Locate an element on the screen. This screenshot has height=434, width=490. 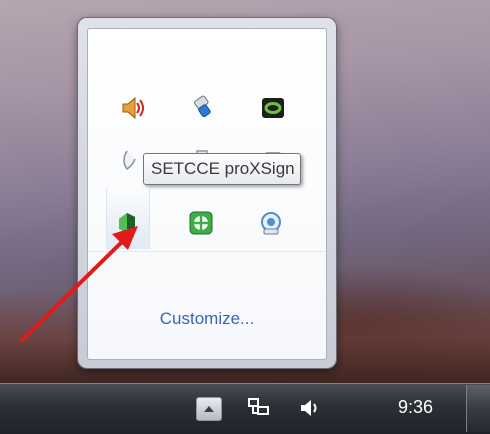
network-icon is located at coordinates (131, 161).